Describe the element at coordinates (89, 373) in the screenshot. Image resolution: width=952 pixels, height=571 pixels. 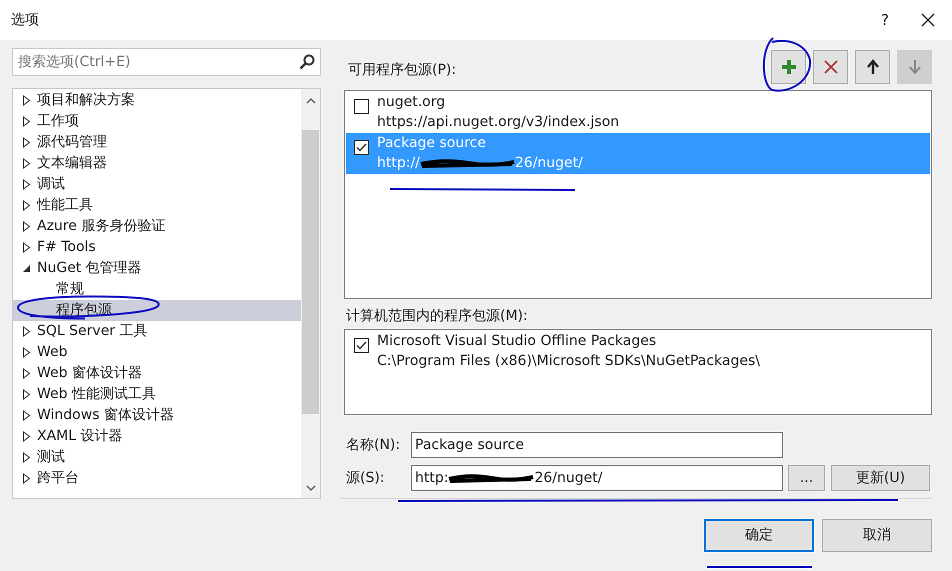
I see `tree-item: Web 窗体设计器` at that location.